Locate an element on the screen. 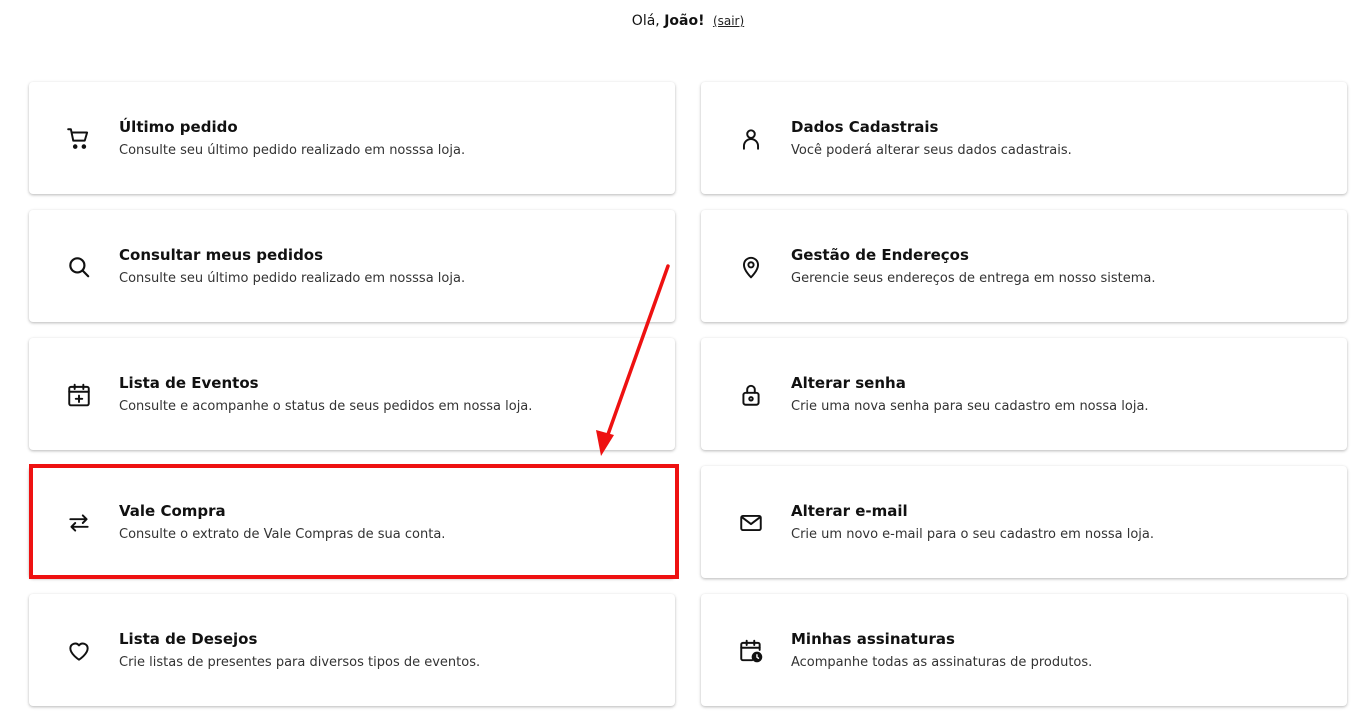 The image size is (1361, 727). exchange-arrows-icon is located at coordinates (79, 523).